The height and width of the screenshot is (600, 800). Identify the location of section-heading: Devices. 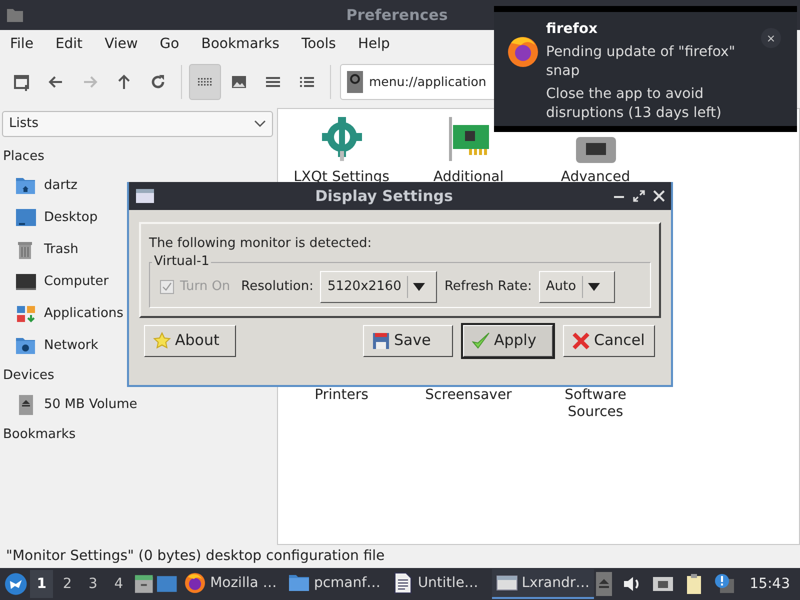
(29, 375).